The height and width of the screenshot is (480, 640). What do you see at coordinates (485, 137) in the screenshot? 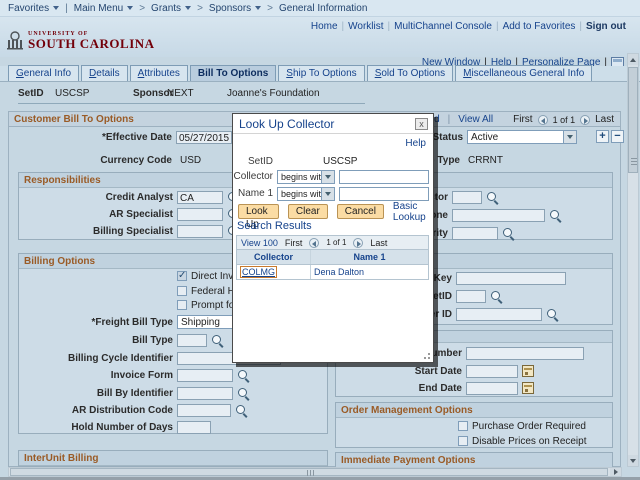
I see `status-value: Active` at bounding box center [485, 137].